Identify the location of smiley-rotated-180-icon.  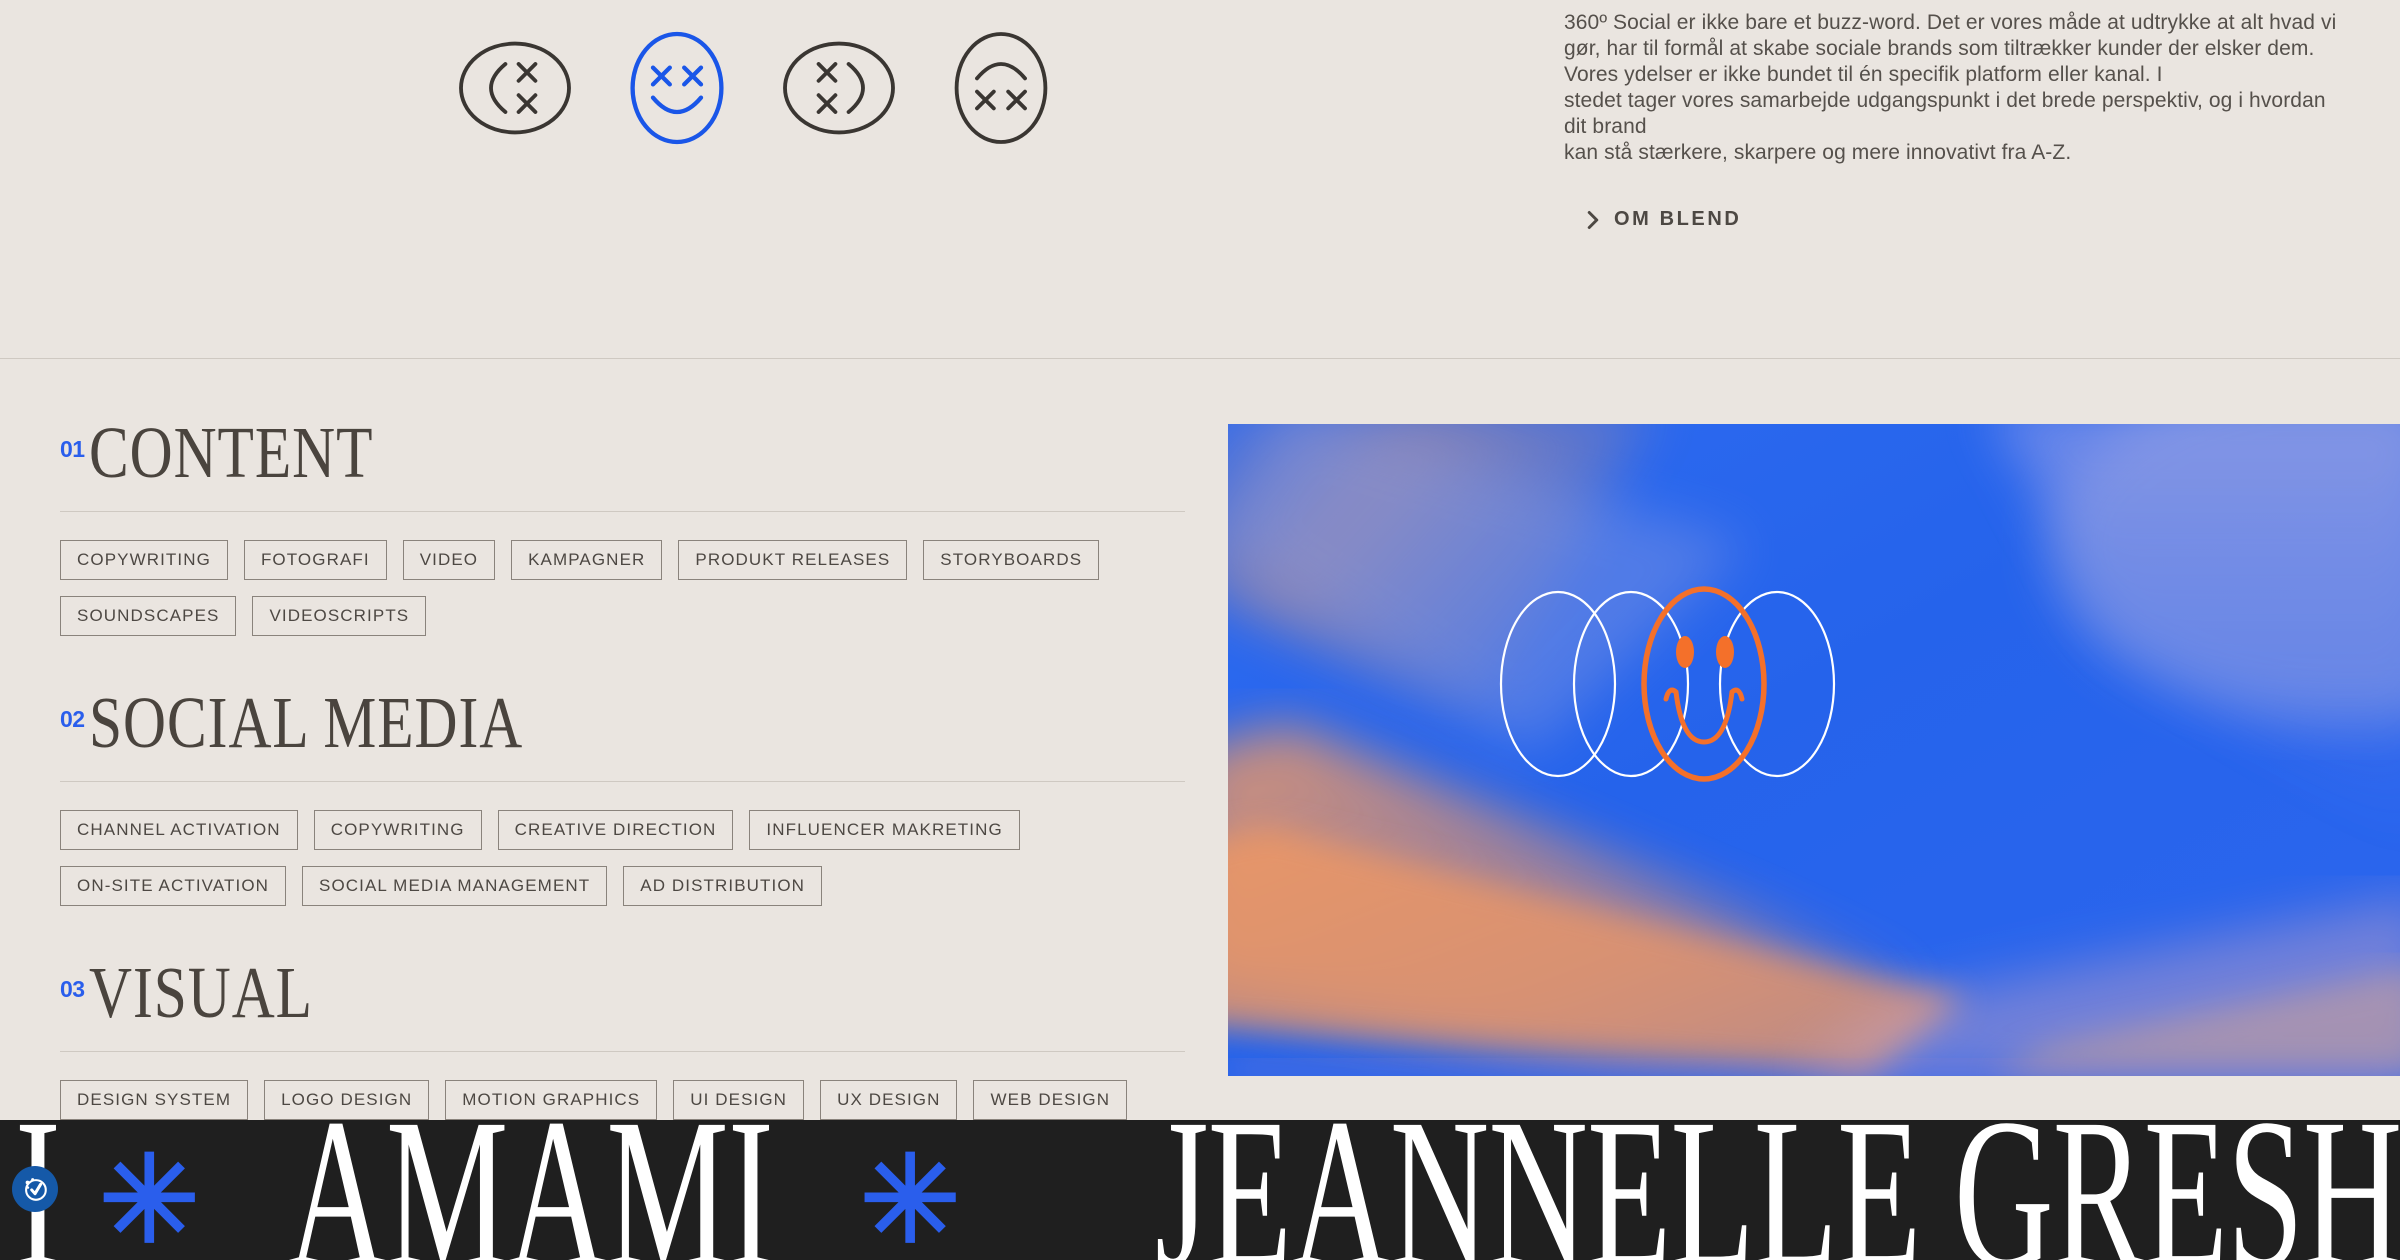
(1001, 88).